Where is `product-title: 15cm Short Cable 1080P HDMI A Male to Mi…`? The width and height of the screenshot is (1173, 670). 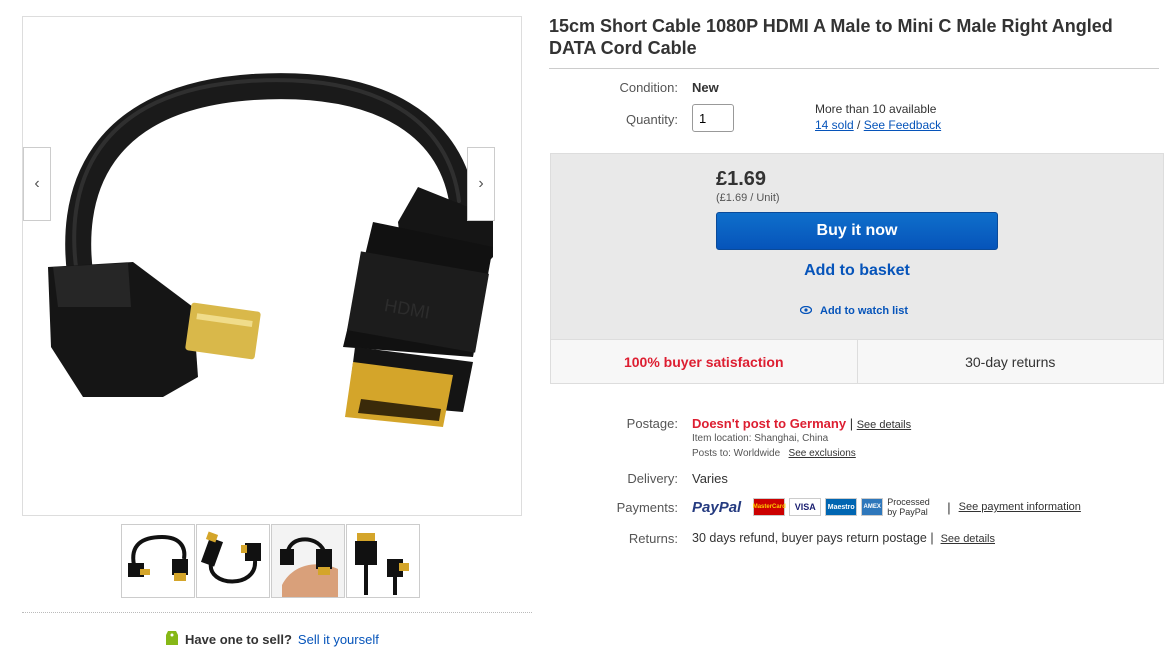 product-title: 15cm Short Cable 1080P HDMI A Male to Mi… is located at coordinates (831, 37).